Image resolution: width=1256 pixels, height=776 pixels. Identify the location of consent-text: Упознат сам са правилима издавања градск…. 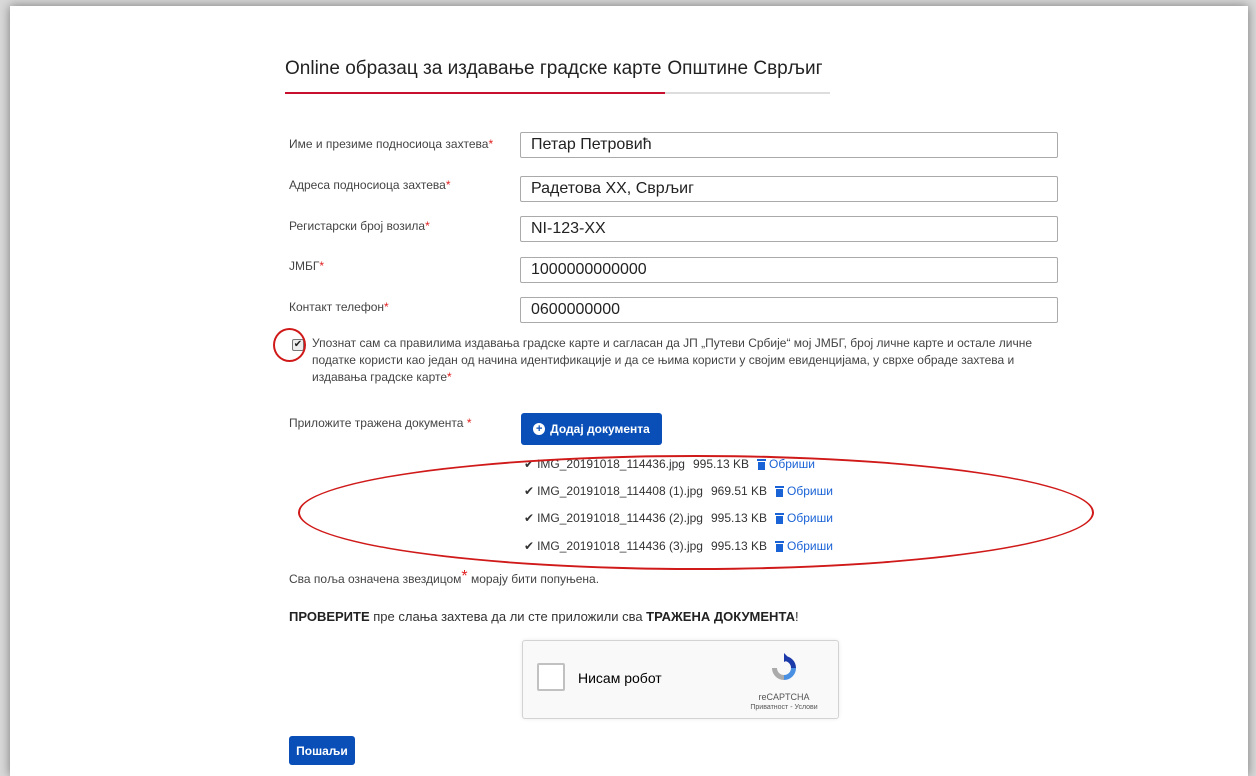
(672, 360).